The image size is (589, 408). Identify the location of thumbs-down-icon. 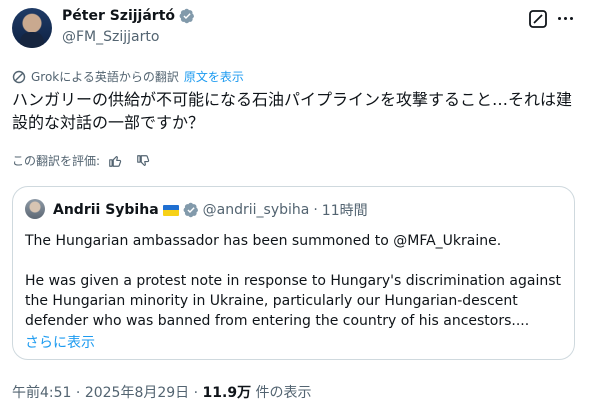
(143, 161).